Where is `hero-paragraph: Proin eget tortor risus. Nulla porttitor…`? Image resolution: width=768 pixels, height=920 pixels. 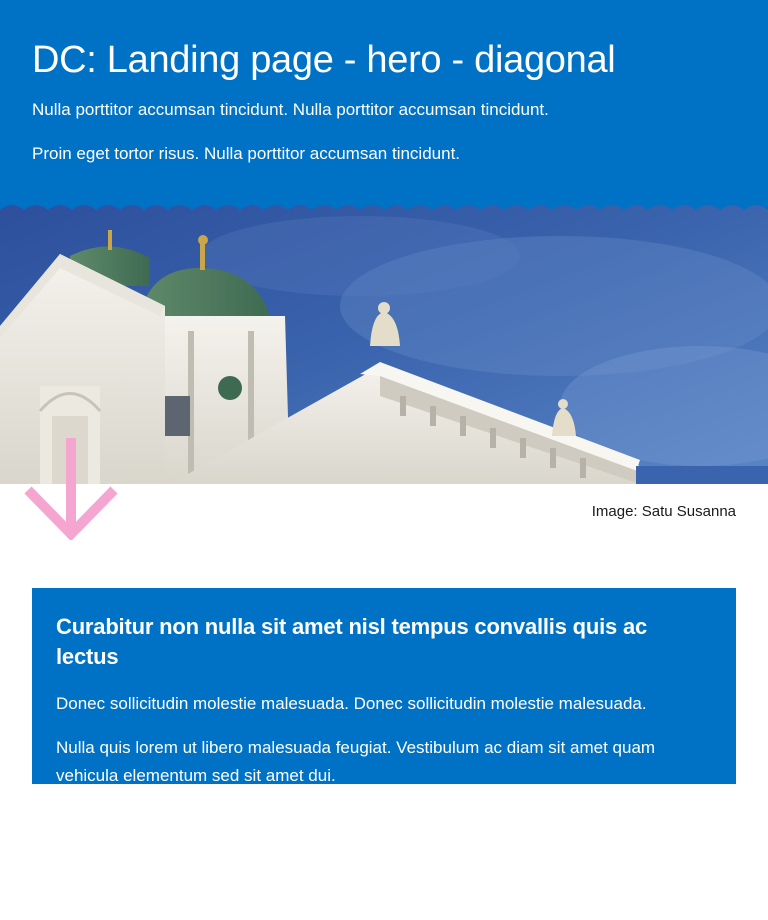 hero-paragraph: Proin eget tortor risus. Nulla porttitor… is located at coordinates (246, 153).